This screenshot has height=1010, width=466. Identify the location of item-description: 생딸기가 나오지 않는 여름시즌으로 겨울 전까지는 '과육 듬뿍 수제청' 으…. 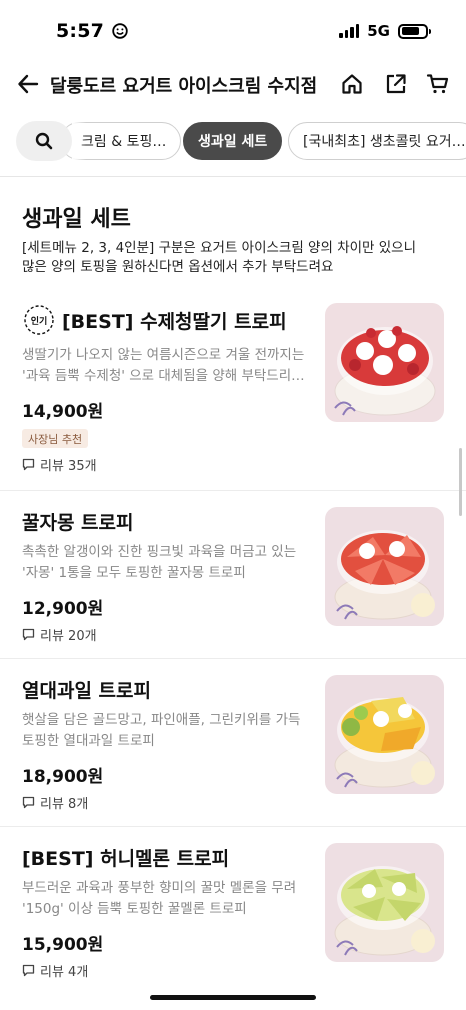
(168, 366).